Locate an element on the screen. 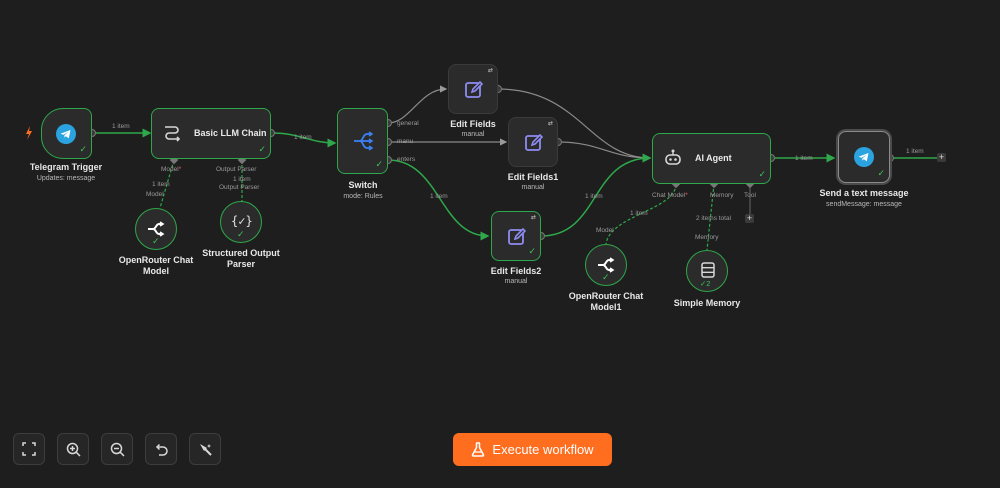 This screenshot has height=488, width=1000. tidy-up-button is located at coordinates (205, 449).